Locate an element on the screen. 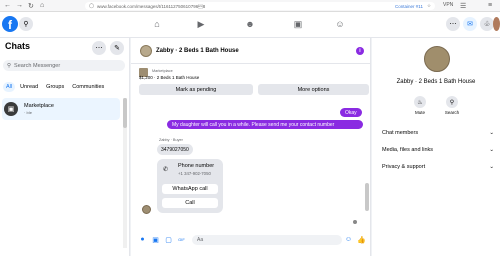 Image resolution: width=500 pixels, height=256 pixels. details-avatar is located at coordinates (437, 59).